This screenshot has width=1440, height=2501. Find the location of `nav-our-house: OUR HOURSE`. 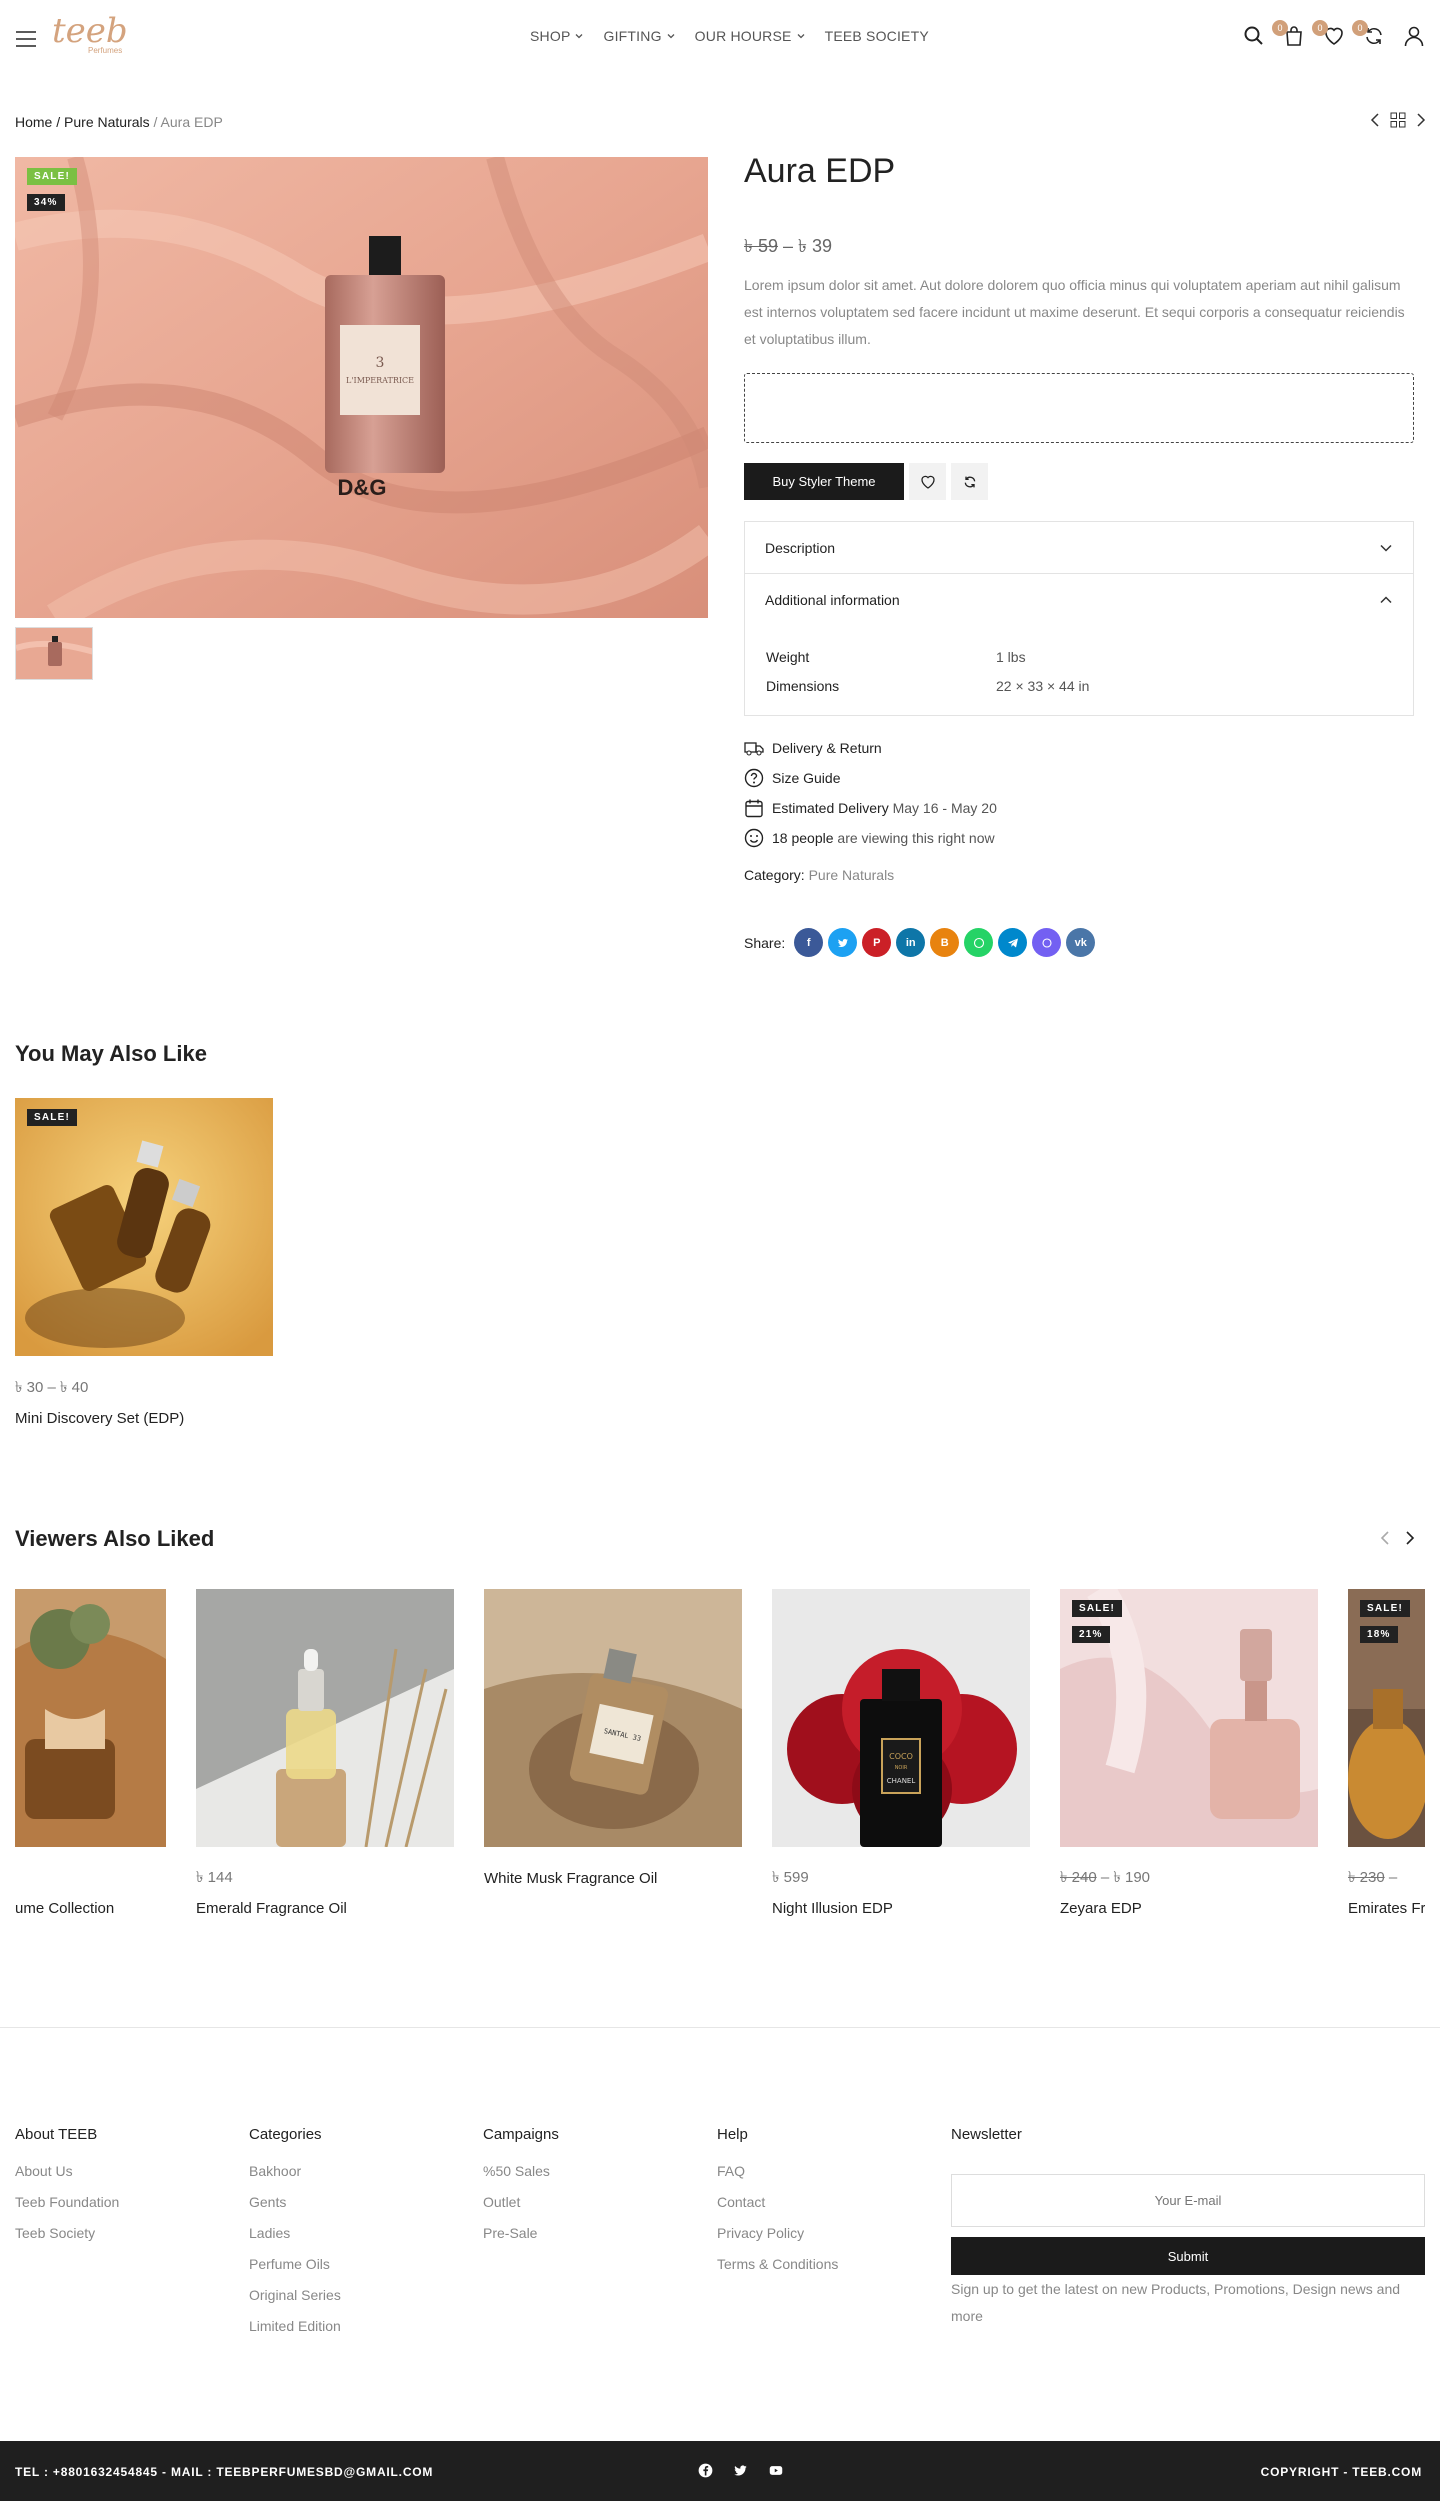

nav-our-house: OUR HOURSE is located at coordinates (750, 36).